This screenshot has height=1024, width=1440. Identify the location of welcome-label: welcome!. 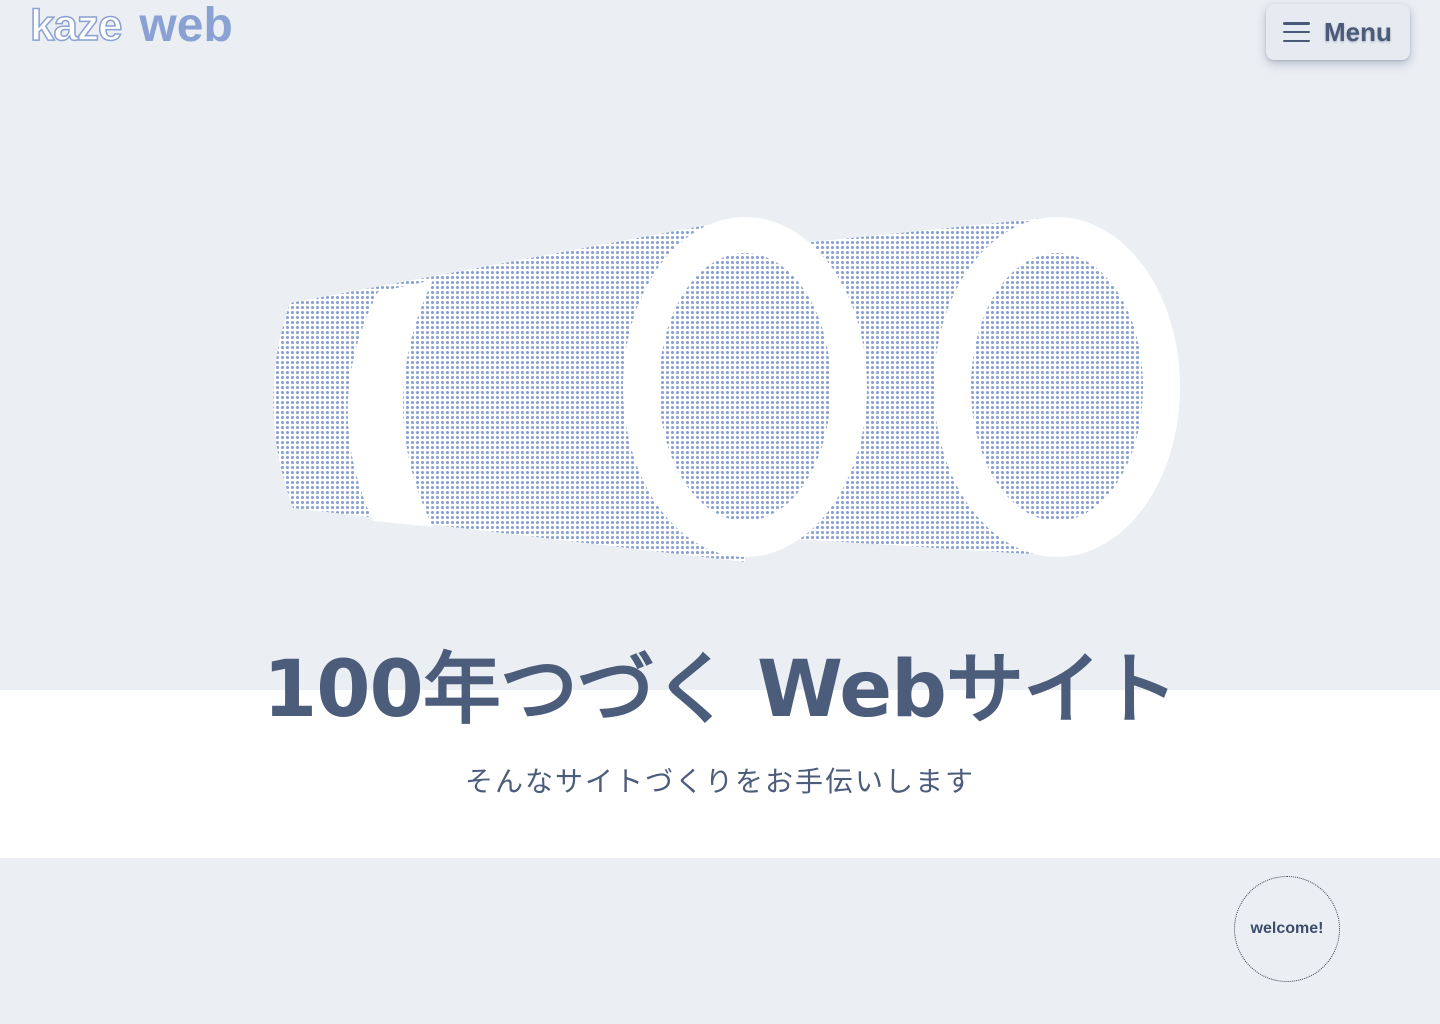
(1287, 928).